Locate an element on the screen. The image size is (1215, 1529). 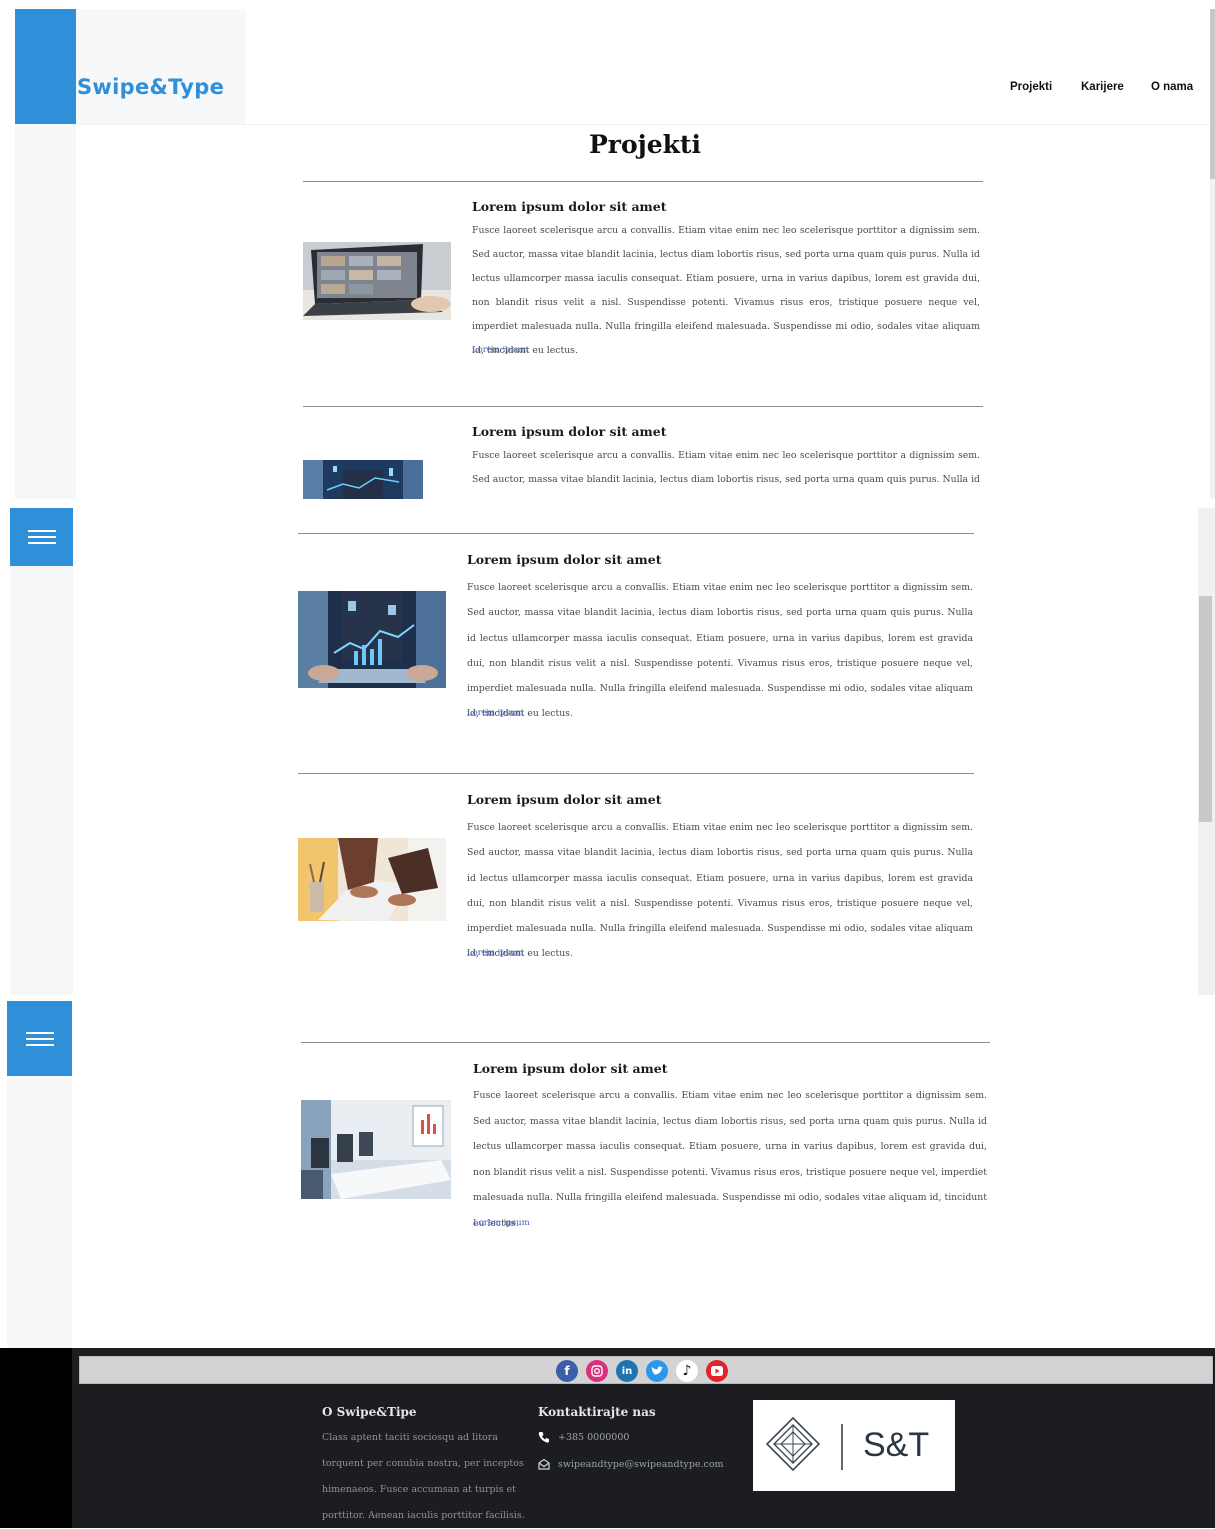
youtube-glyph is located at coordinates (717, 1371).